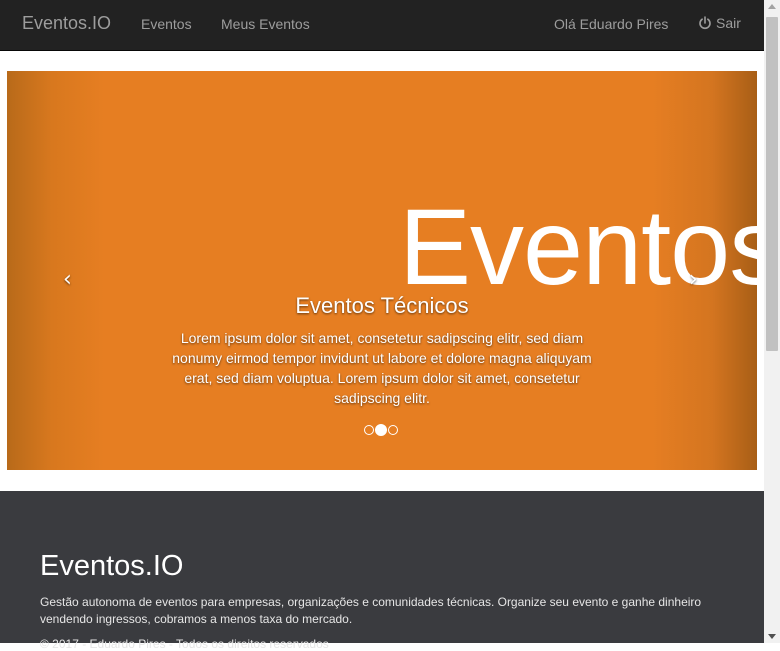 The width and height of the screenshot is (780, 651). I want to click on user-greeting-link: Olá Eduardo Pires, so click(611, 24).